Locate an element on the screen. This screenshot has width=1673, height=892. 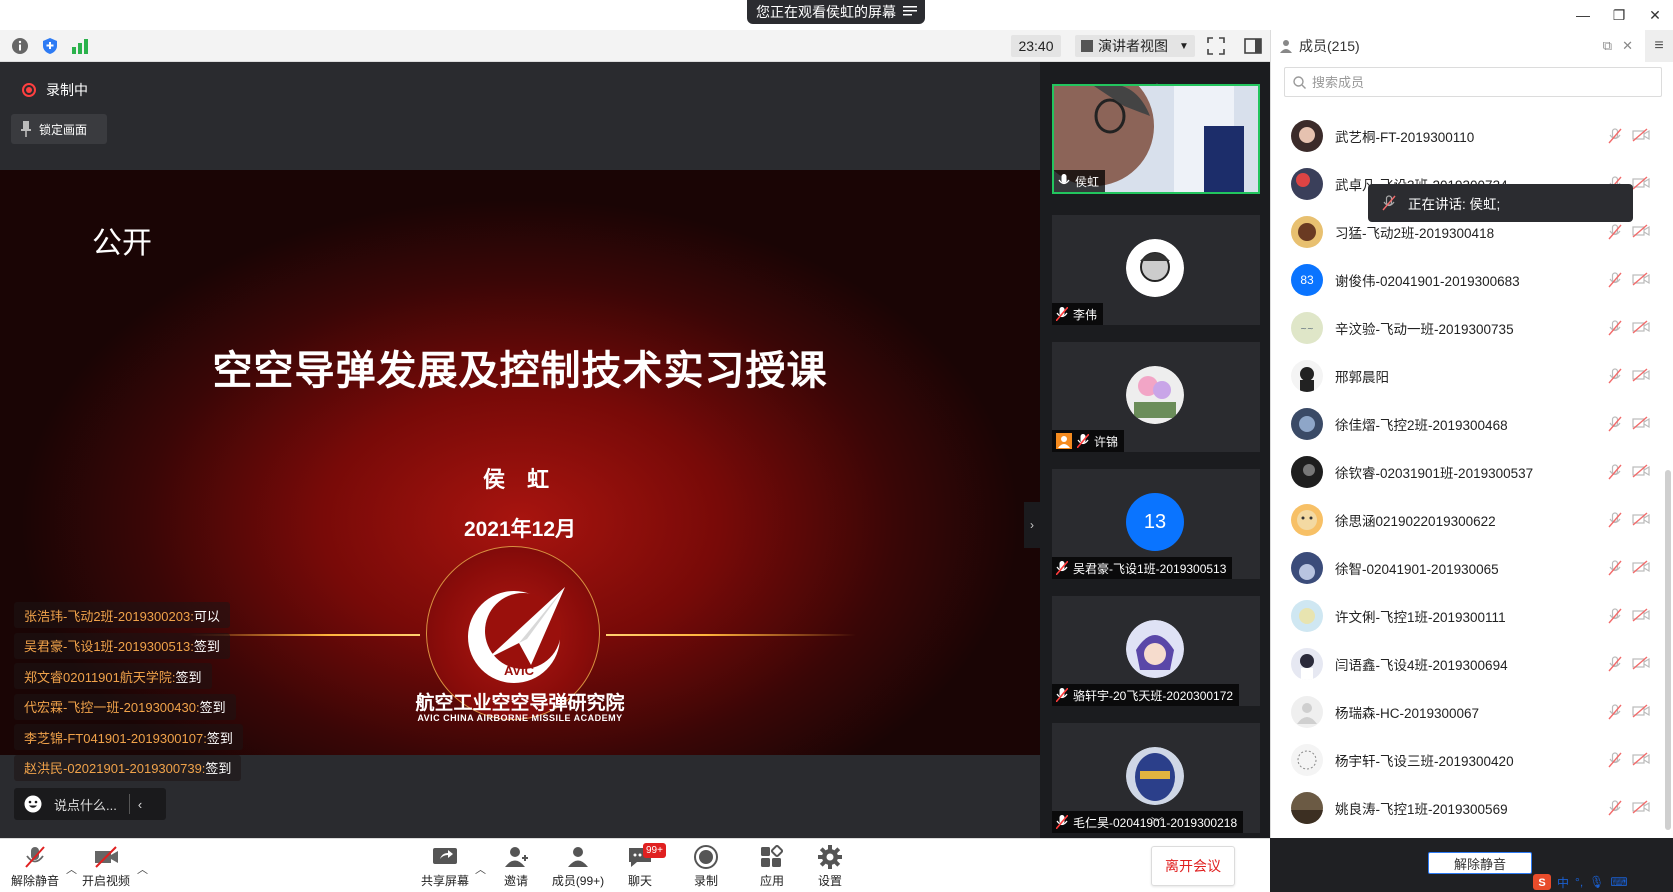
settings-button: 设置 is located at coordinates (830, 868).